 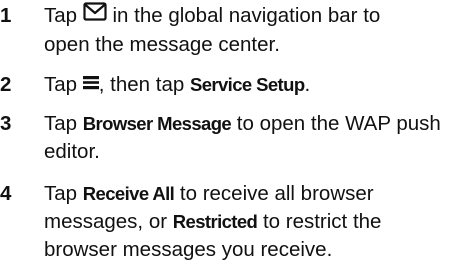 I want to click on ui-term: Browser Message, so click(x=157, y=123).